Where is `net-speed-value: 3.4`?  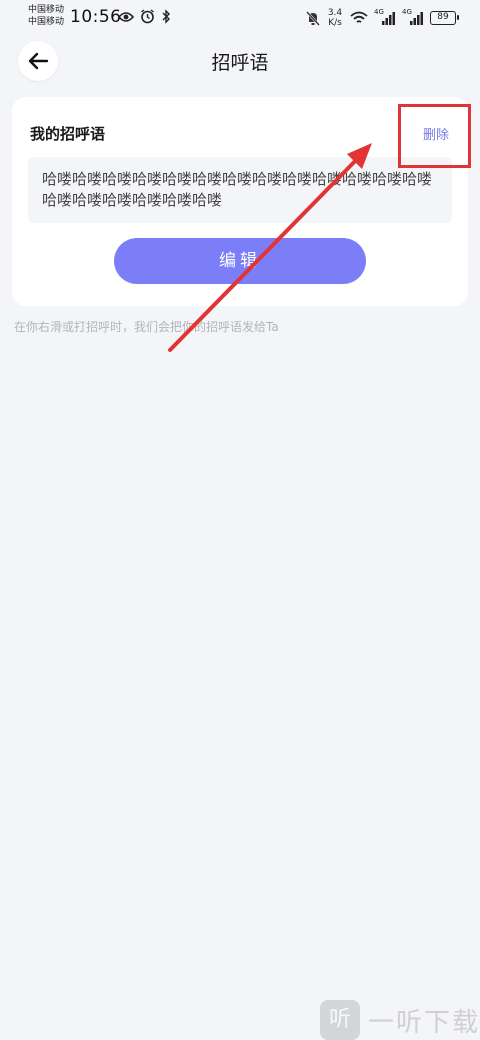 net-speed-value: 3.4 is located at coordinates (335, 13).